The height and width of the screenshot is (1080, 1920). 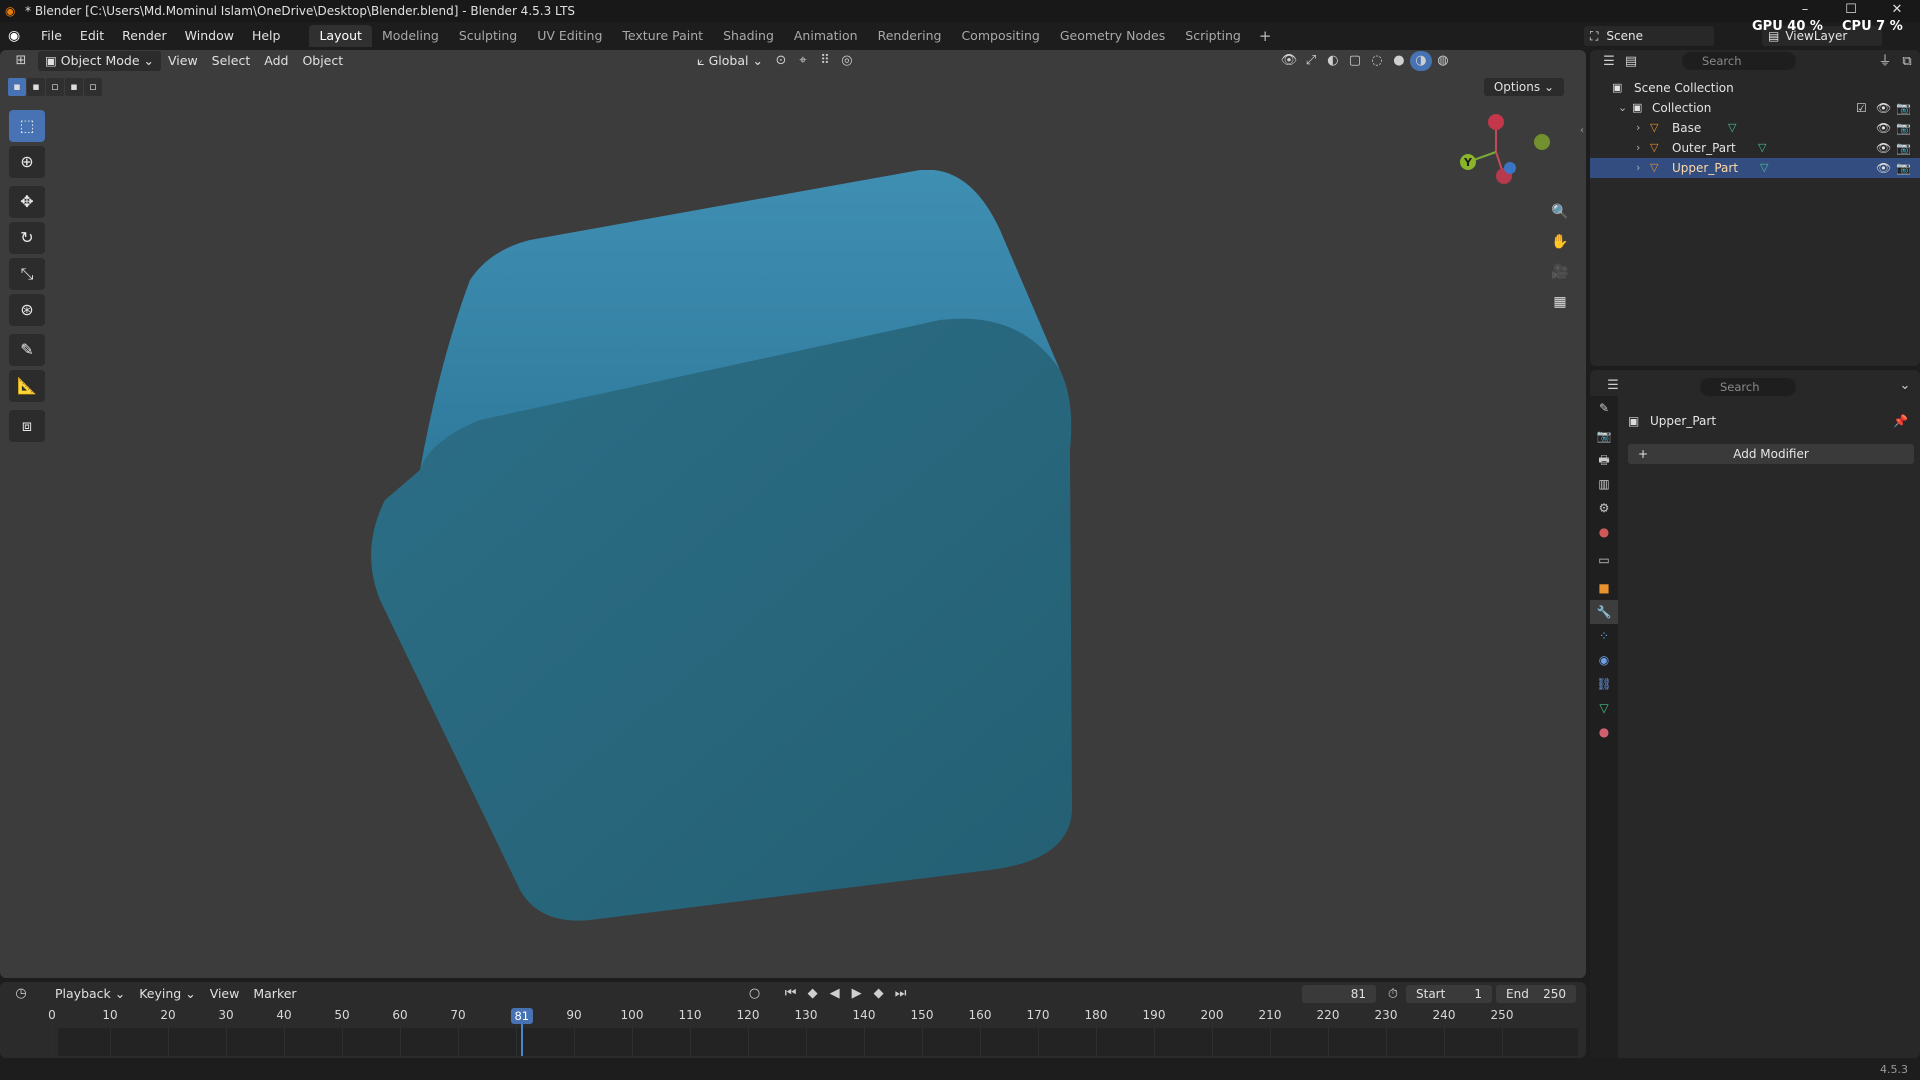 I want to click on modifier-icon: 🔧, so click(x=1604, y=612).